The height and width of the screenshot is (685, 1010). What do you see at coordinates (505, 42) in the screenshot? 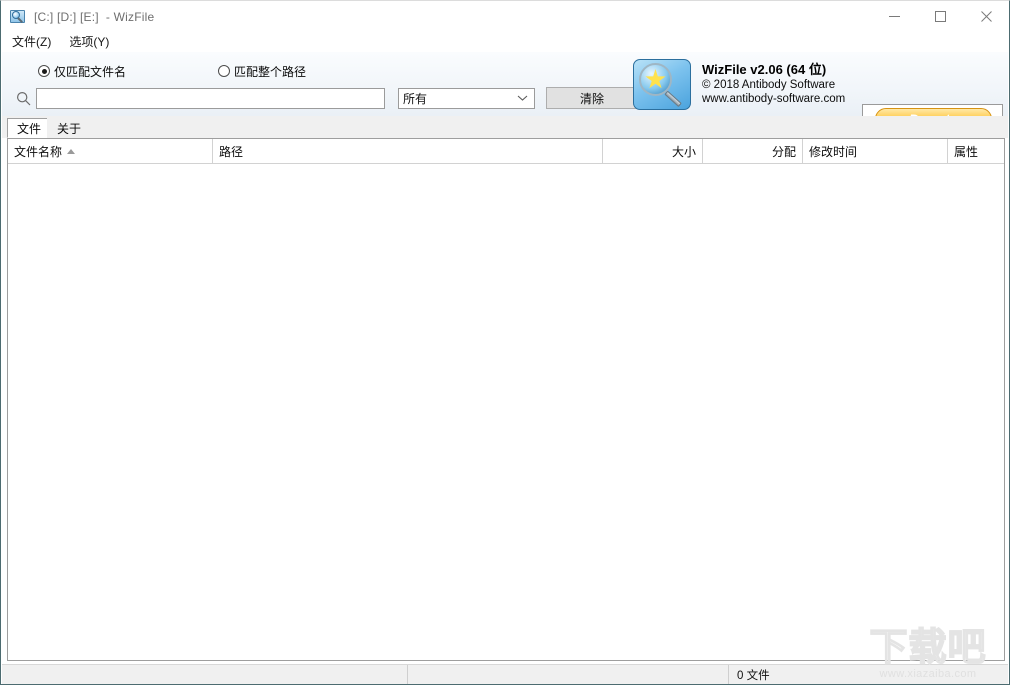
I see `menu-bar: 文件(Z) 选项(Y)` at bounding box center [505, 42].